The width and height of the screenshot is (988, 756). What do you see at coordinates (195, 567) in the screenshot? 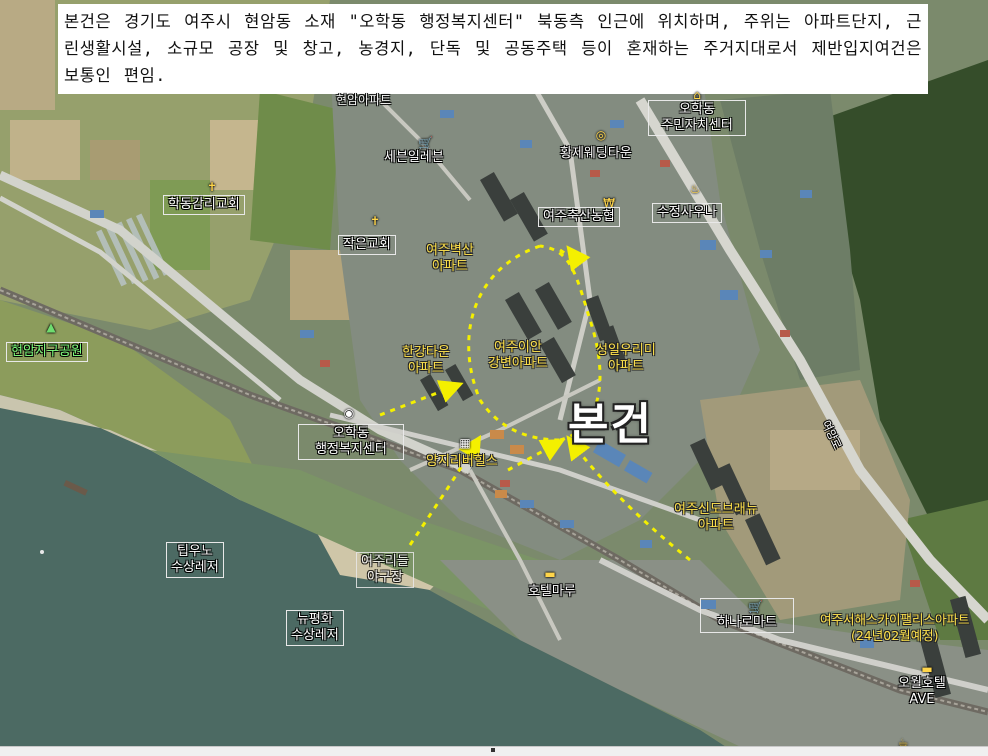
I see `label-tipuno-line2: 수상레저` at bounding box center [195, 567].